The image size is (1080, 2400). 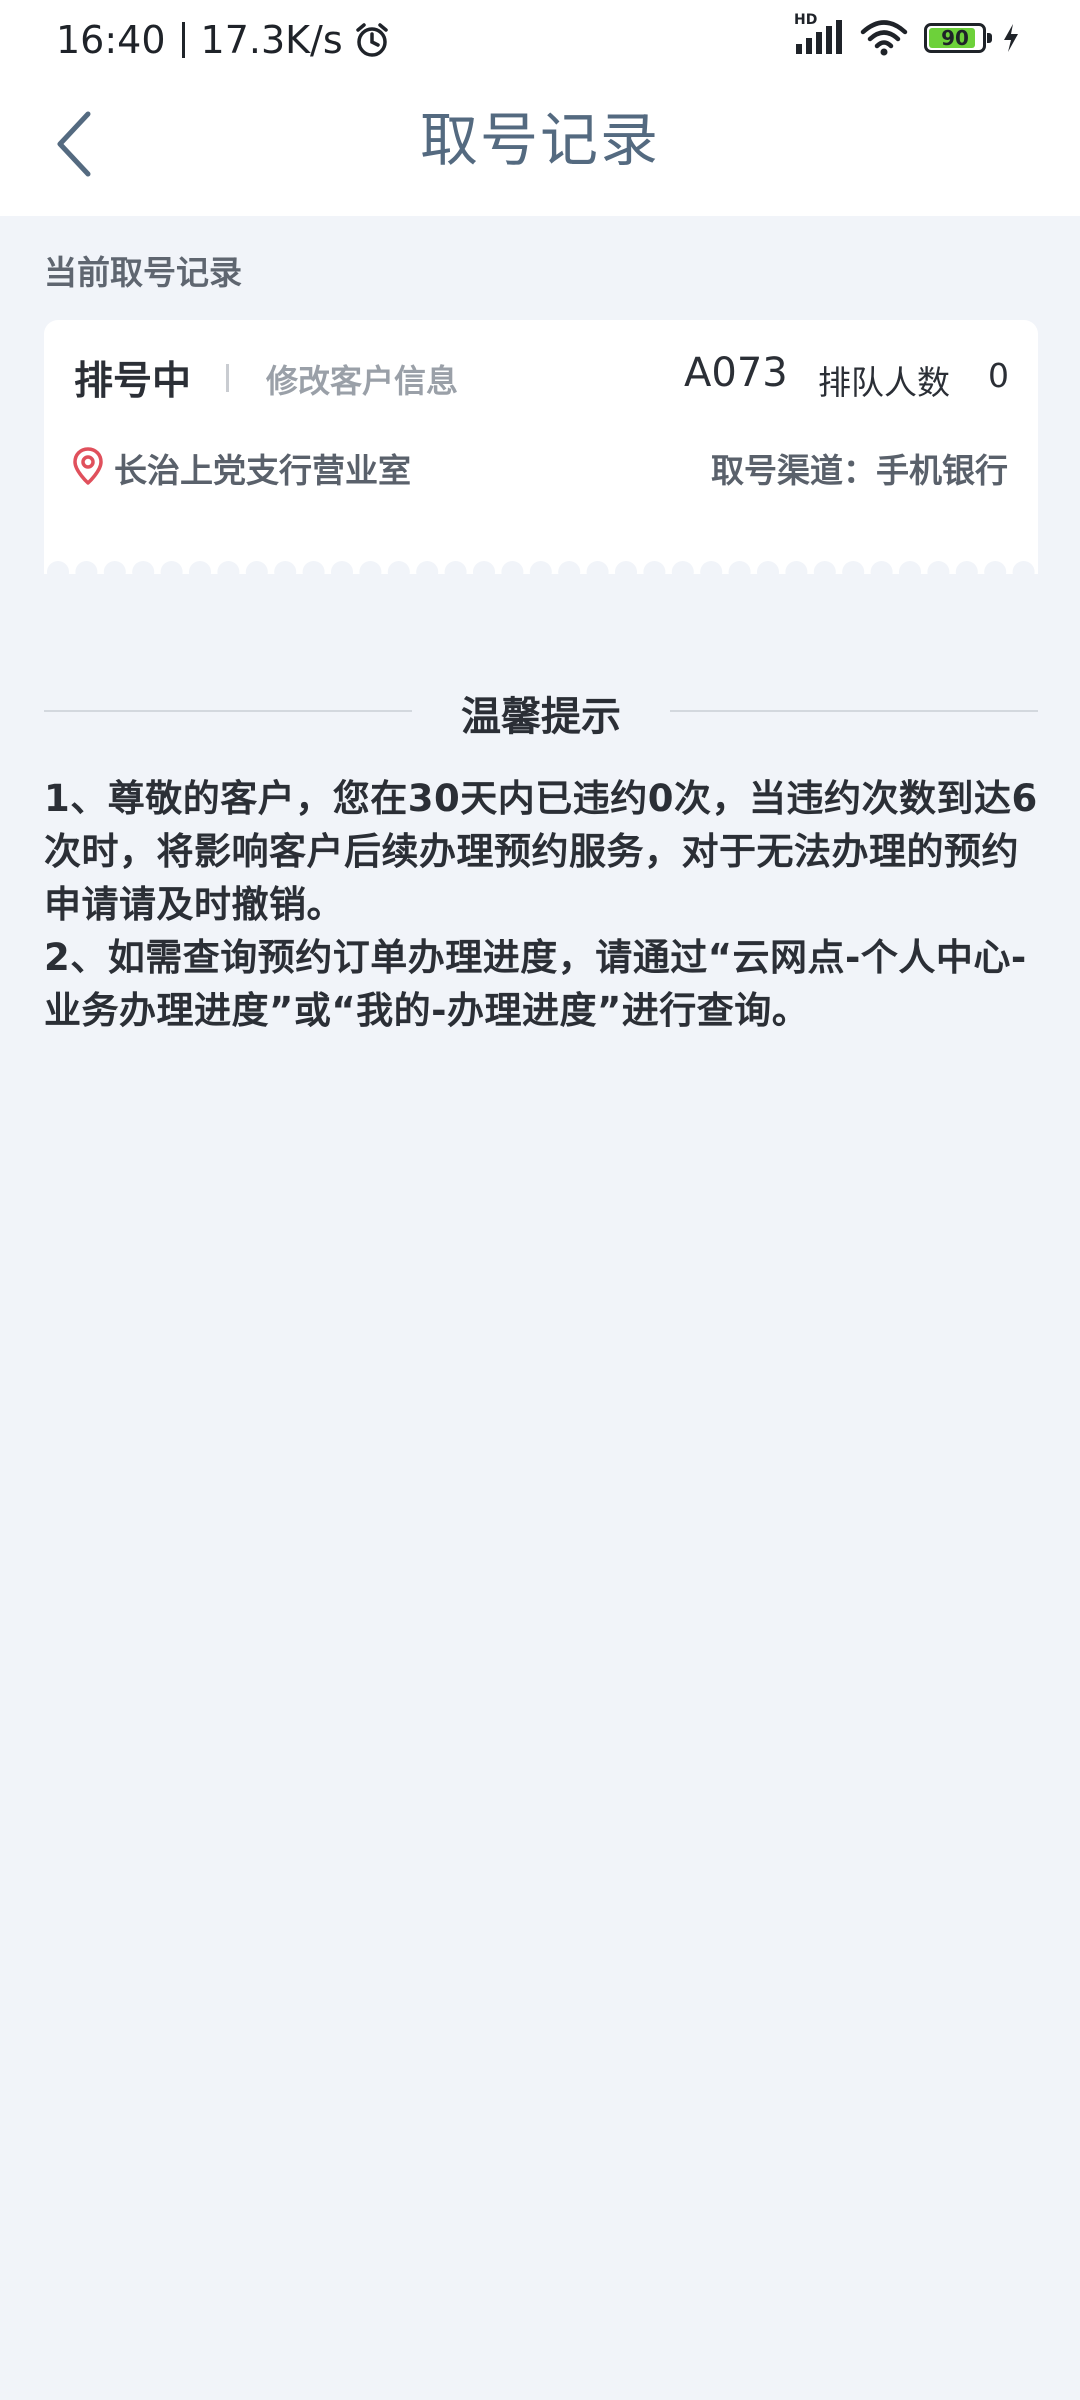 What do you see at coordinates (227, 378) in the screenshot?
I see `status-divider` at bounding box center [227, 378].